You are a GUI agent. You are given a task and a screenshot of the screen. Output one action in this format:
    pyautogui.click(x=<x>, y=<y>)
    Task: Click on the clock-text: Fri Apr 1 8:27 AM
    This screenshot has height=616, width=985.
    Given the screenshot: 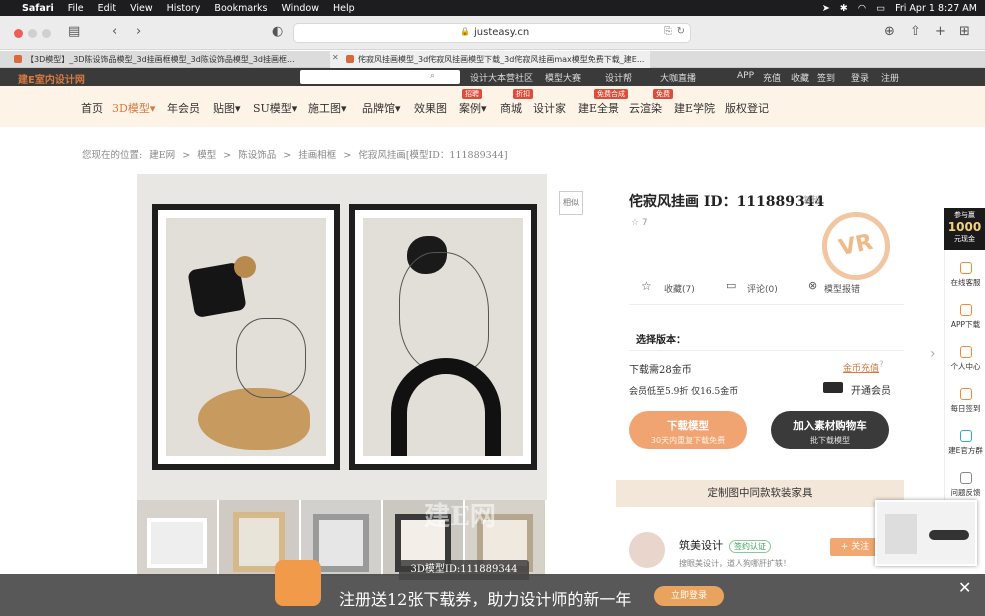 What is the action you would take?
    pyautogui.click(x=936, y=8)
    